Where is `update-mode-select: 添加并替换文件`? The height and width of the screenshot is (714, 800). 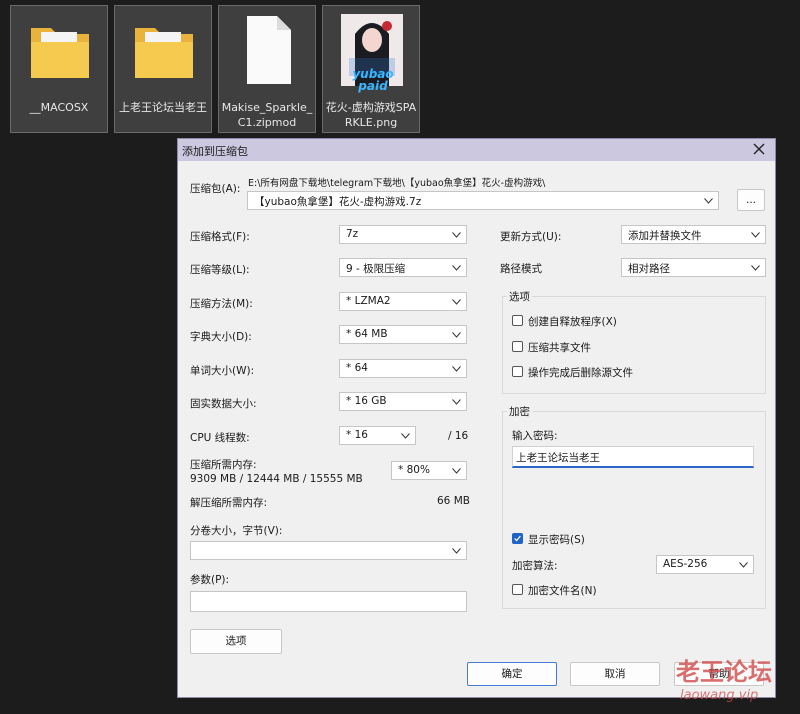 update-mode-select: 添加并替换文件 is located at coordinates (693, 234).